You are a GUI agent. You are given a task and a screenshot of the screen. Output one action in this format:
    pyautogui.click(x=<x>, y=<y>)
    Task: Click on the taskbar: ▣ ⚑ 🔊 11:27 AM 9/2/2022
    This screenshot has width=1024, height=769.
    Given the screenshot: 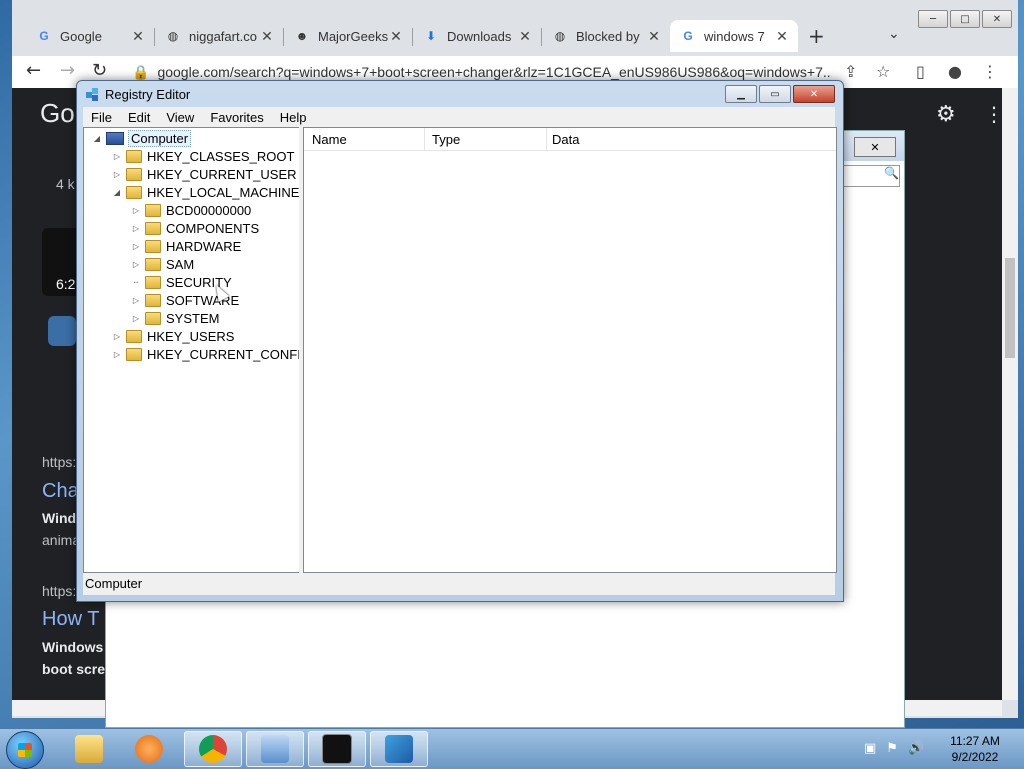 What is the action you would take?
    pyautogui.click(x=512, y=748)
    